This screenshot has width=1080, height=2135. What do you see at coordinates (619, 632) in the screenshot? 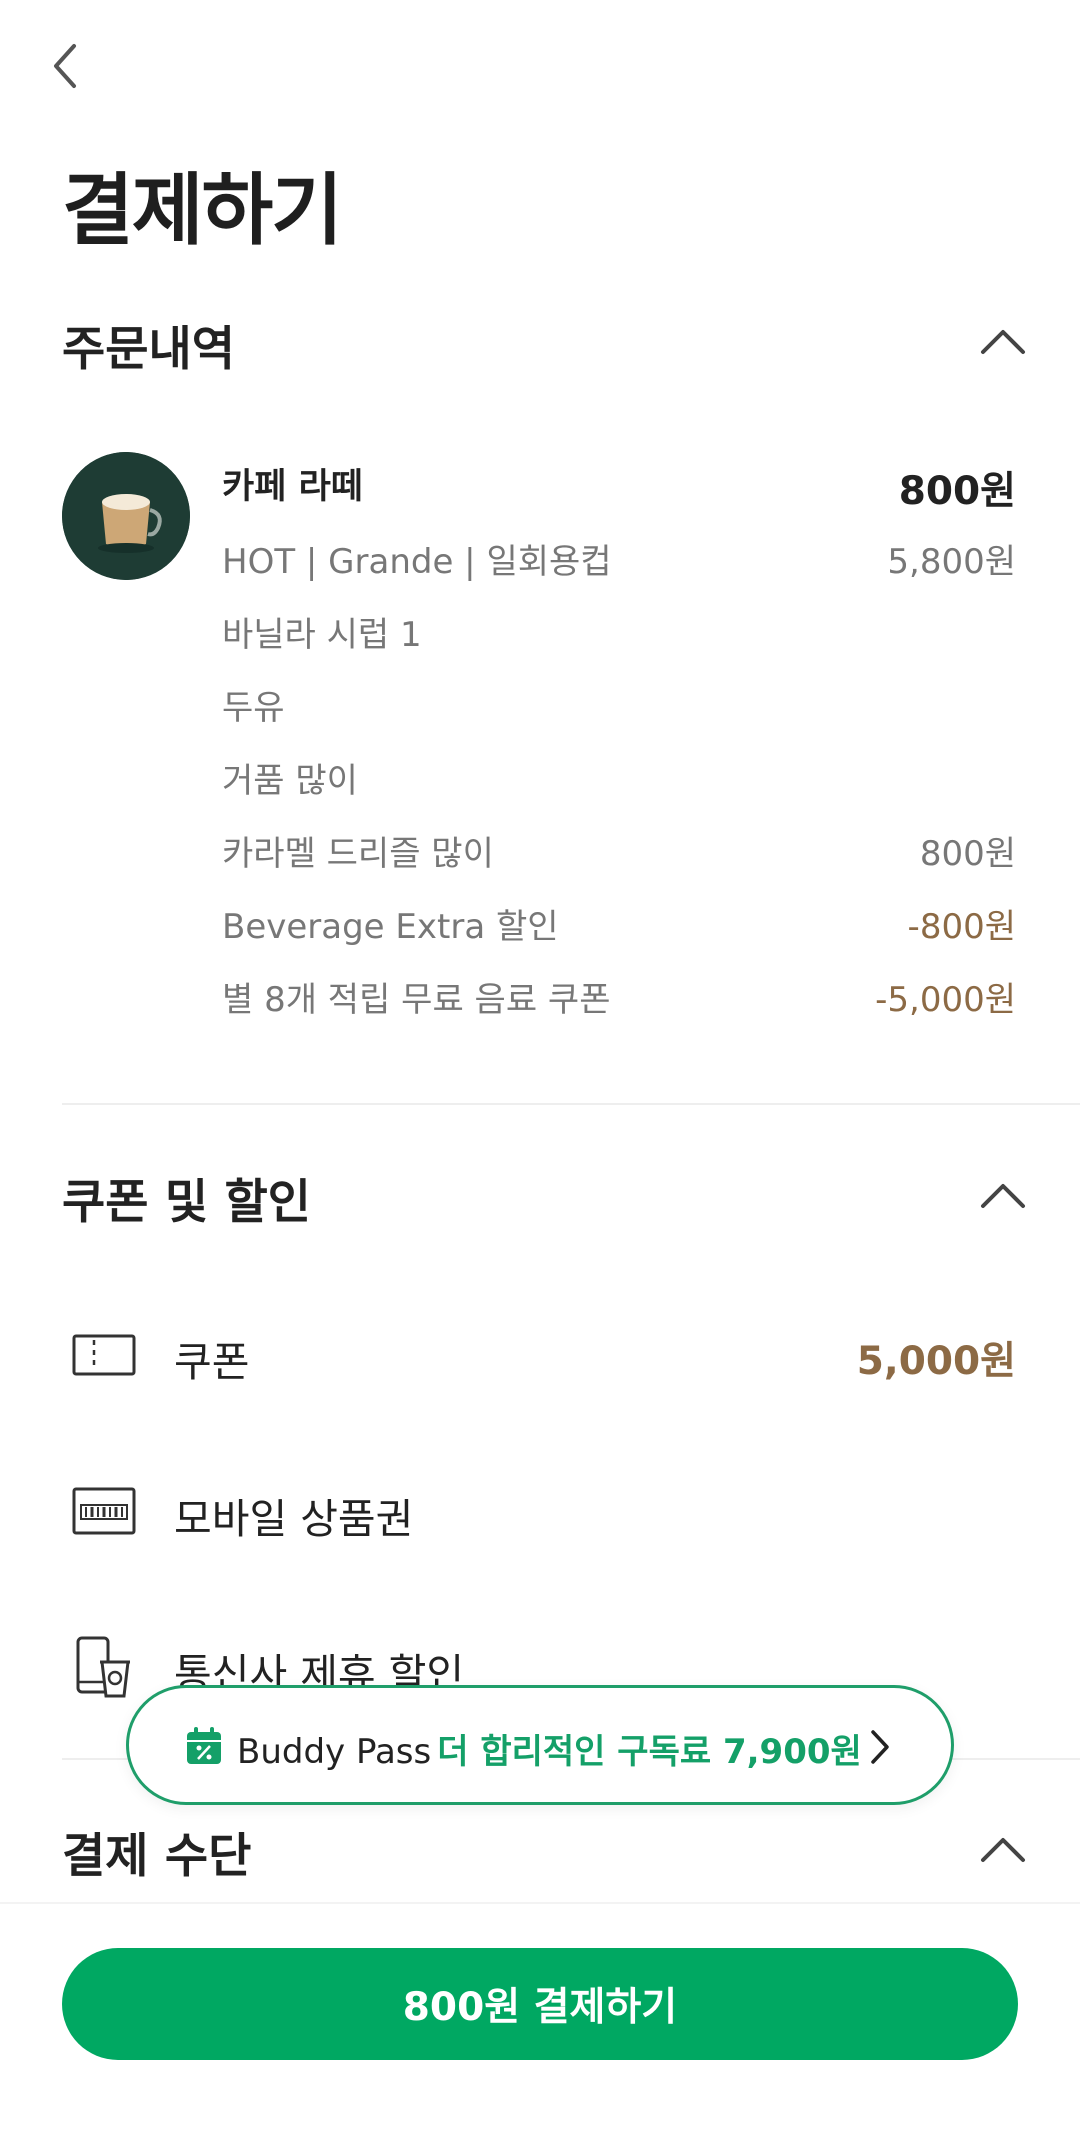
I see `option-row: 바닐라 시럽 1` at bounding box center [619, 632].